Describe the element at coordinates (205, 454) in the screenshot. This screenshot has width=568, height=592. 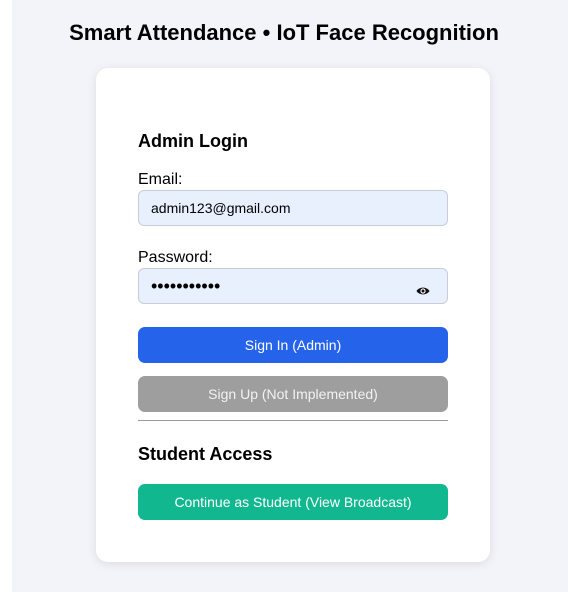
I see `student-access-heading: Student Access` at that location.